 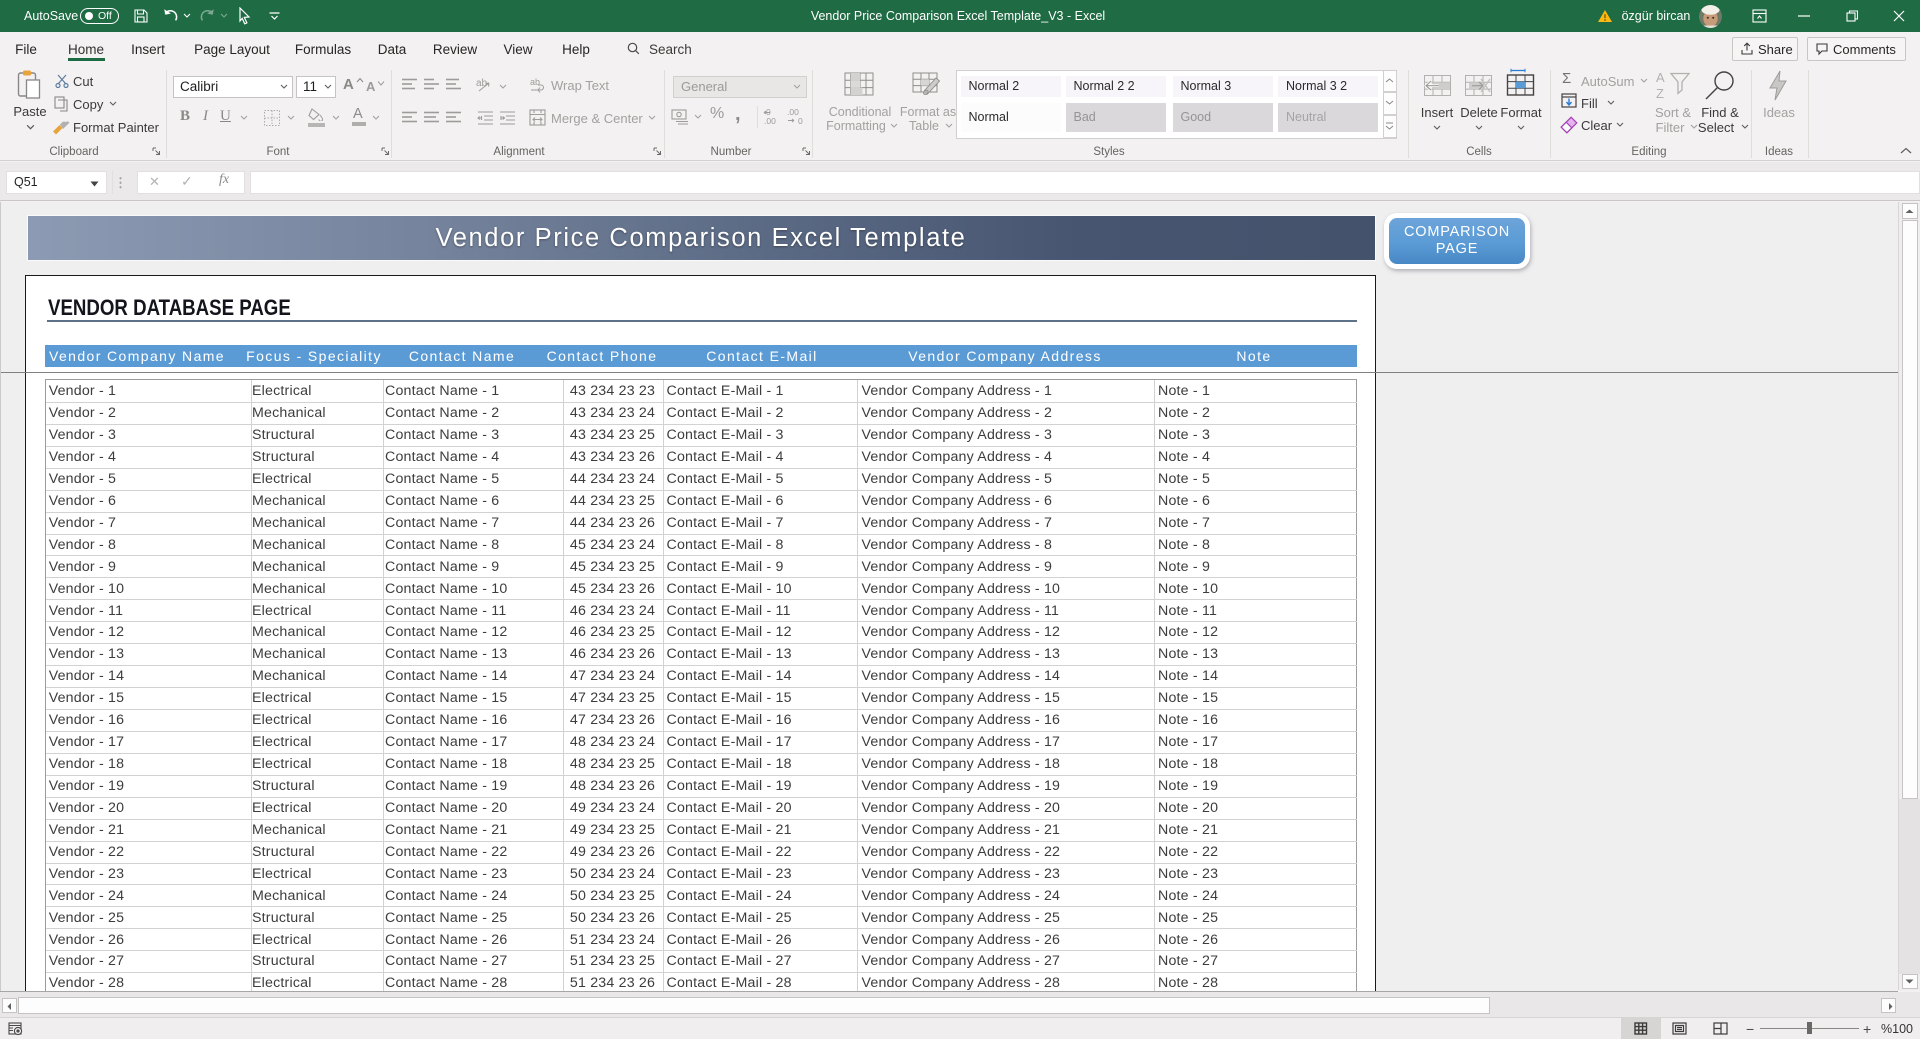 I want to click on svg-text: Z, so click(x=1660, y=93).